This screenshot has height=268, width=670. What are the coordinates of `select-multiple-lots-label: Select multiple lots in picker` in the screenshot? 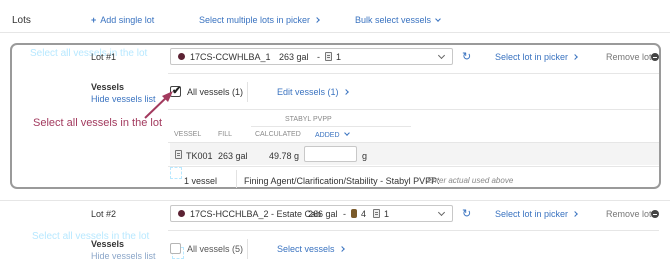 It's located at (255, 20).